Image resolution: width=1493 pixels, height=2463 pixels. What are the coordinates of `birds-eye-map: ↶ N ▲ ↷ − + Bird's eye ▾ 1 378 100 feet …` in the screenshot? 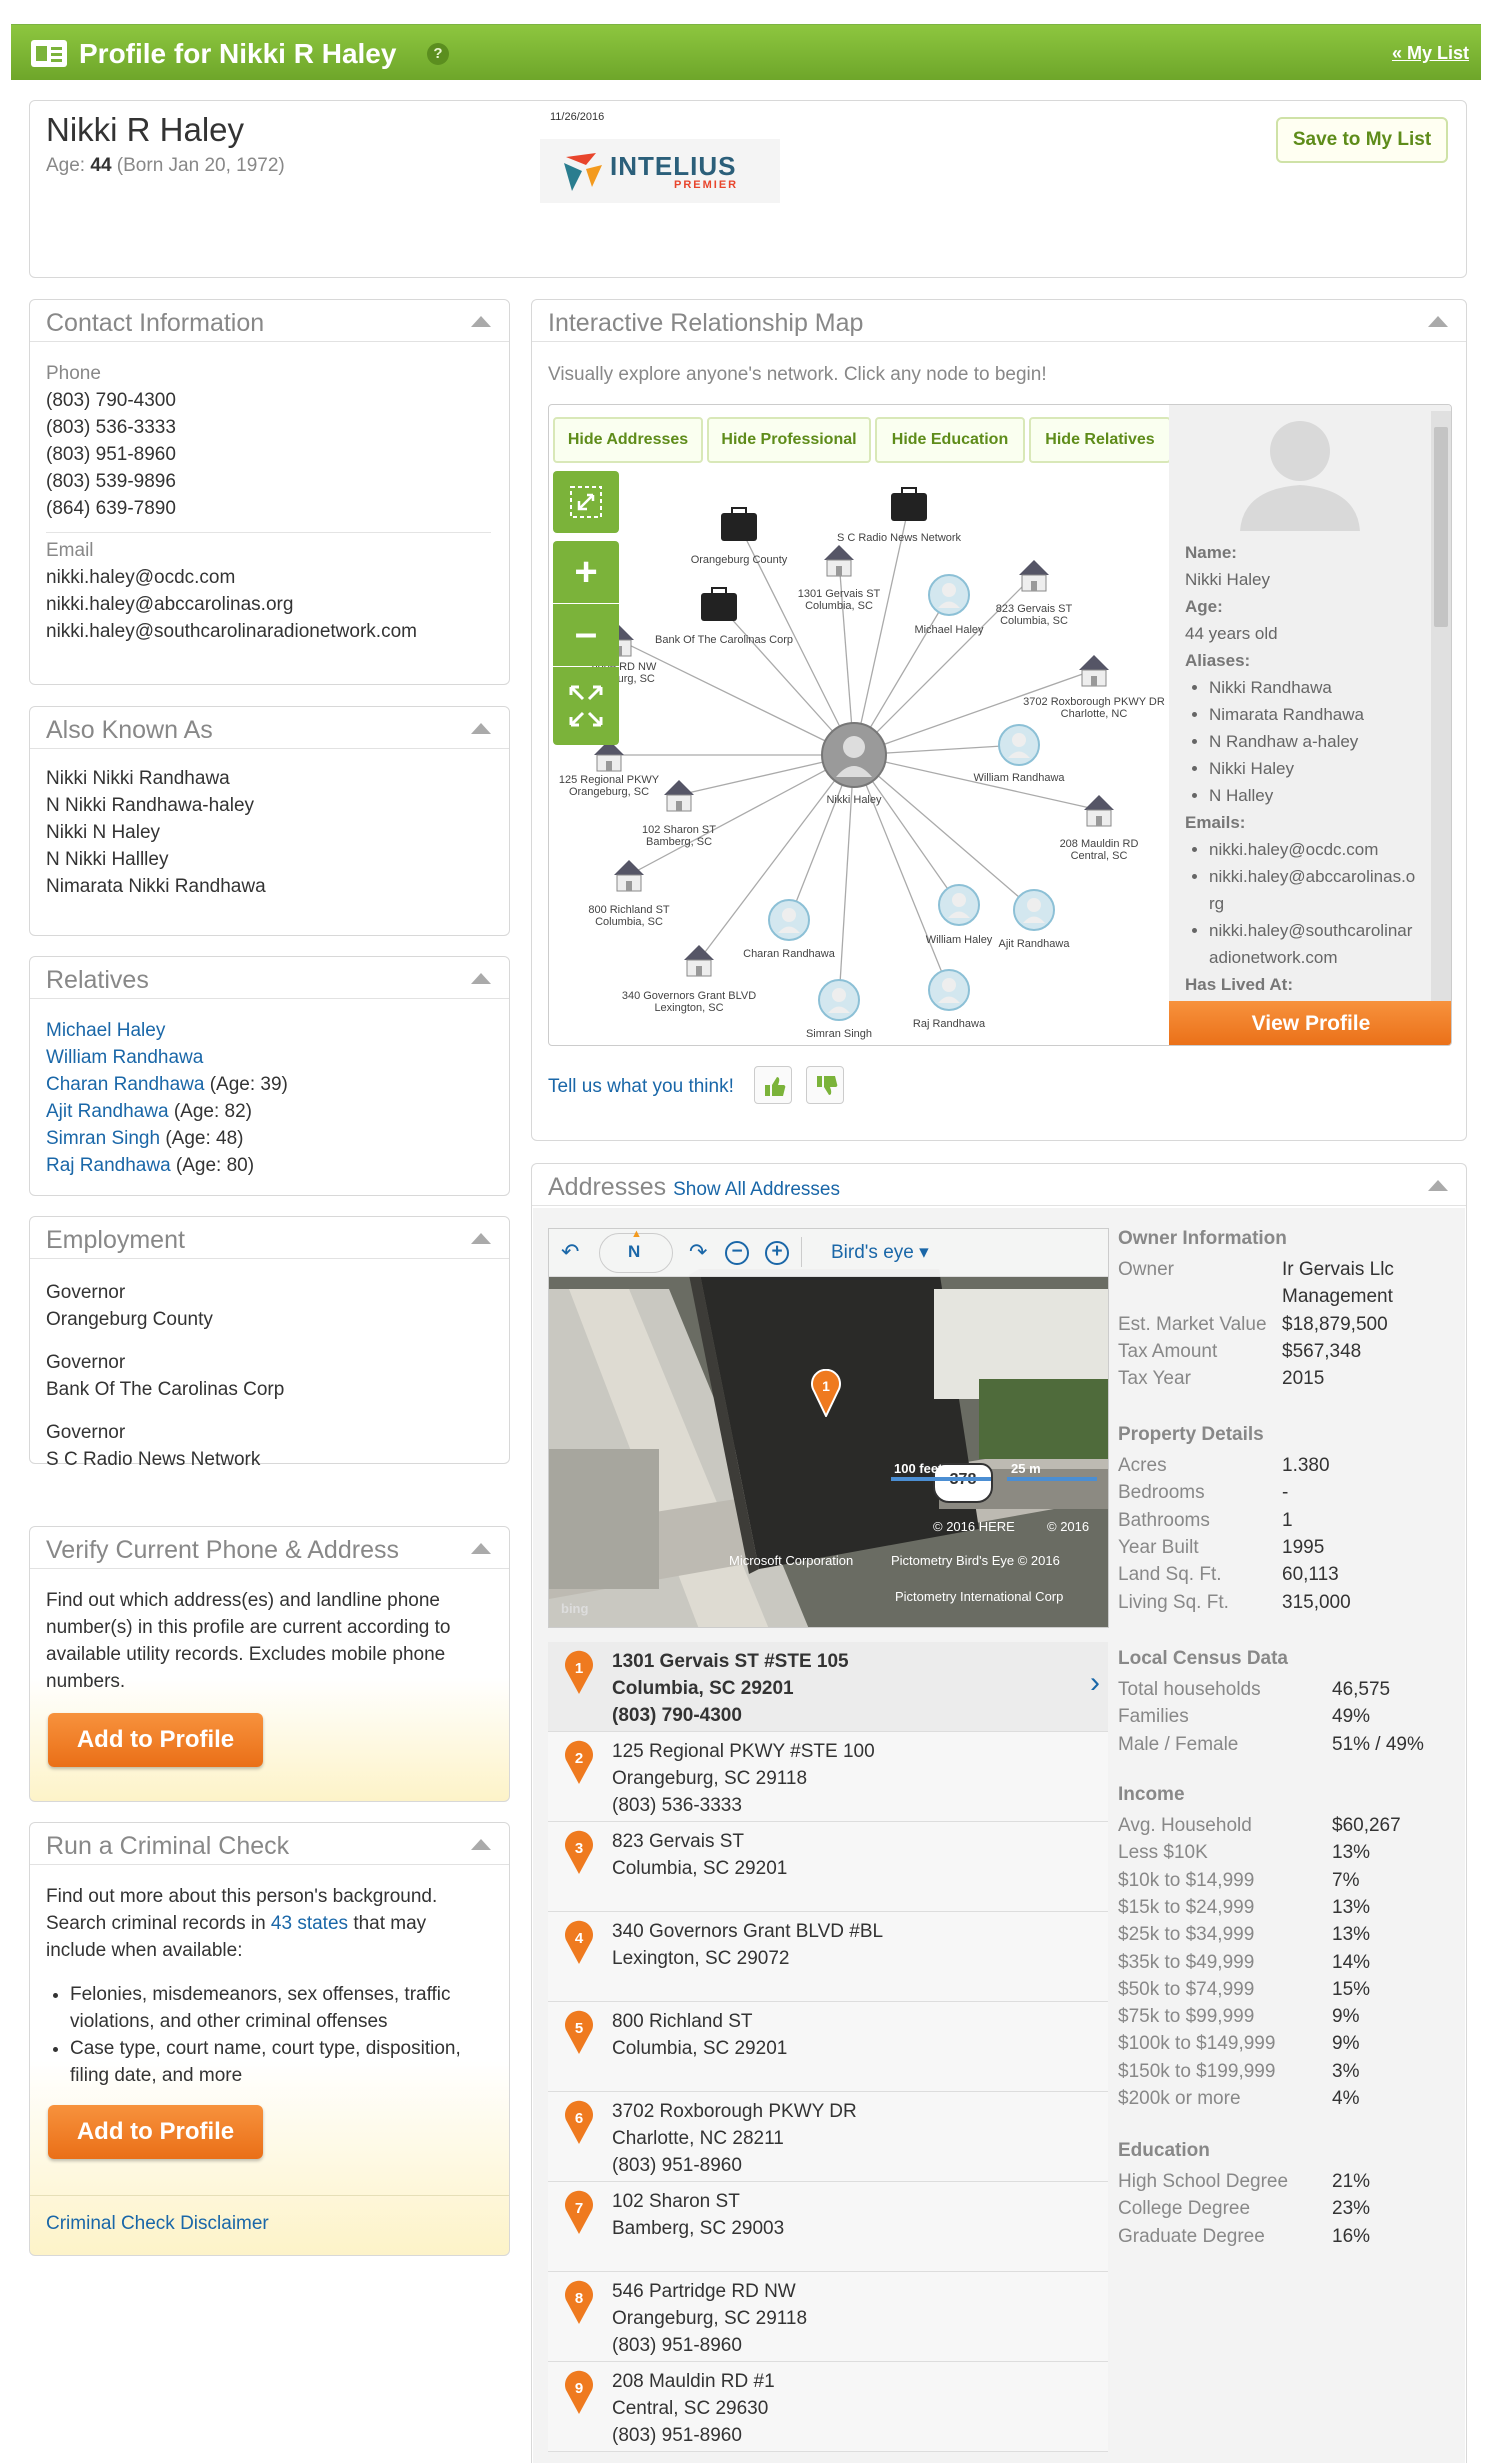 It's located at (828, 1428).